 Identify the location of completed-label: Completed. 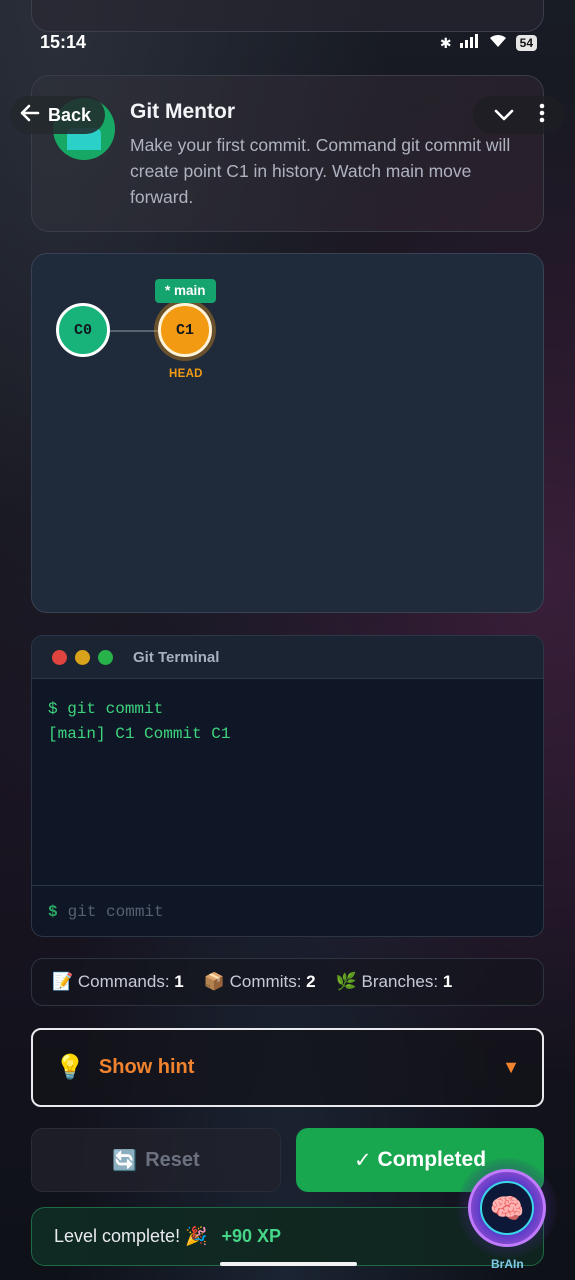
(432, 1159).